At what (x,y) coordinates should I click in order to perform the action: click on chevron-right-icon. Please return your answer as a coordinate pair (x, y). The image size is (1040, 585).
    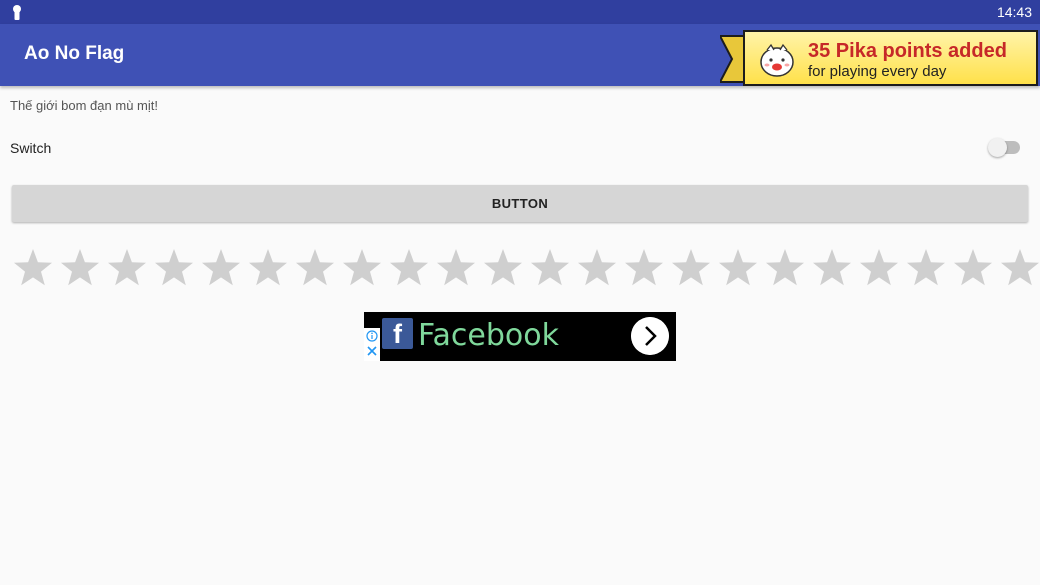
    Looking at the image, I should click on (650, 336).